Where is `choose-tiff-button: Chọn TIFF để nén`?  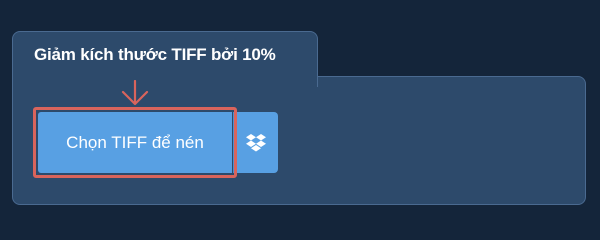
choose-tiff-button: Chọn TIFF để nén is located at coordinates (135, 142).